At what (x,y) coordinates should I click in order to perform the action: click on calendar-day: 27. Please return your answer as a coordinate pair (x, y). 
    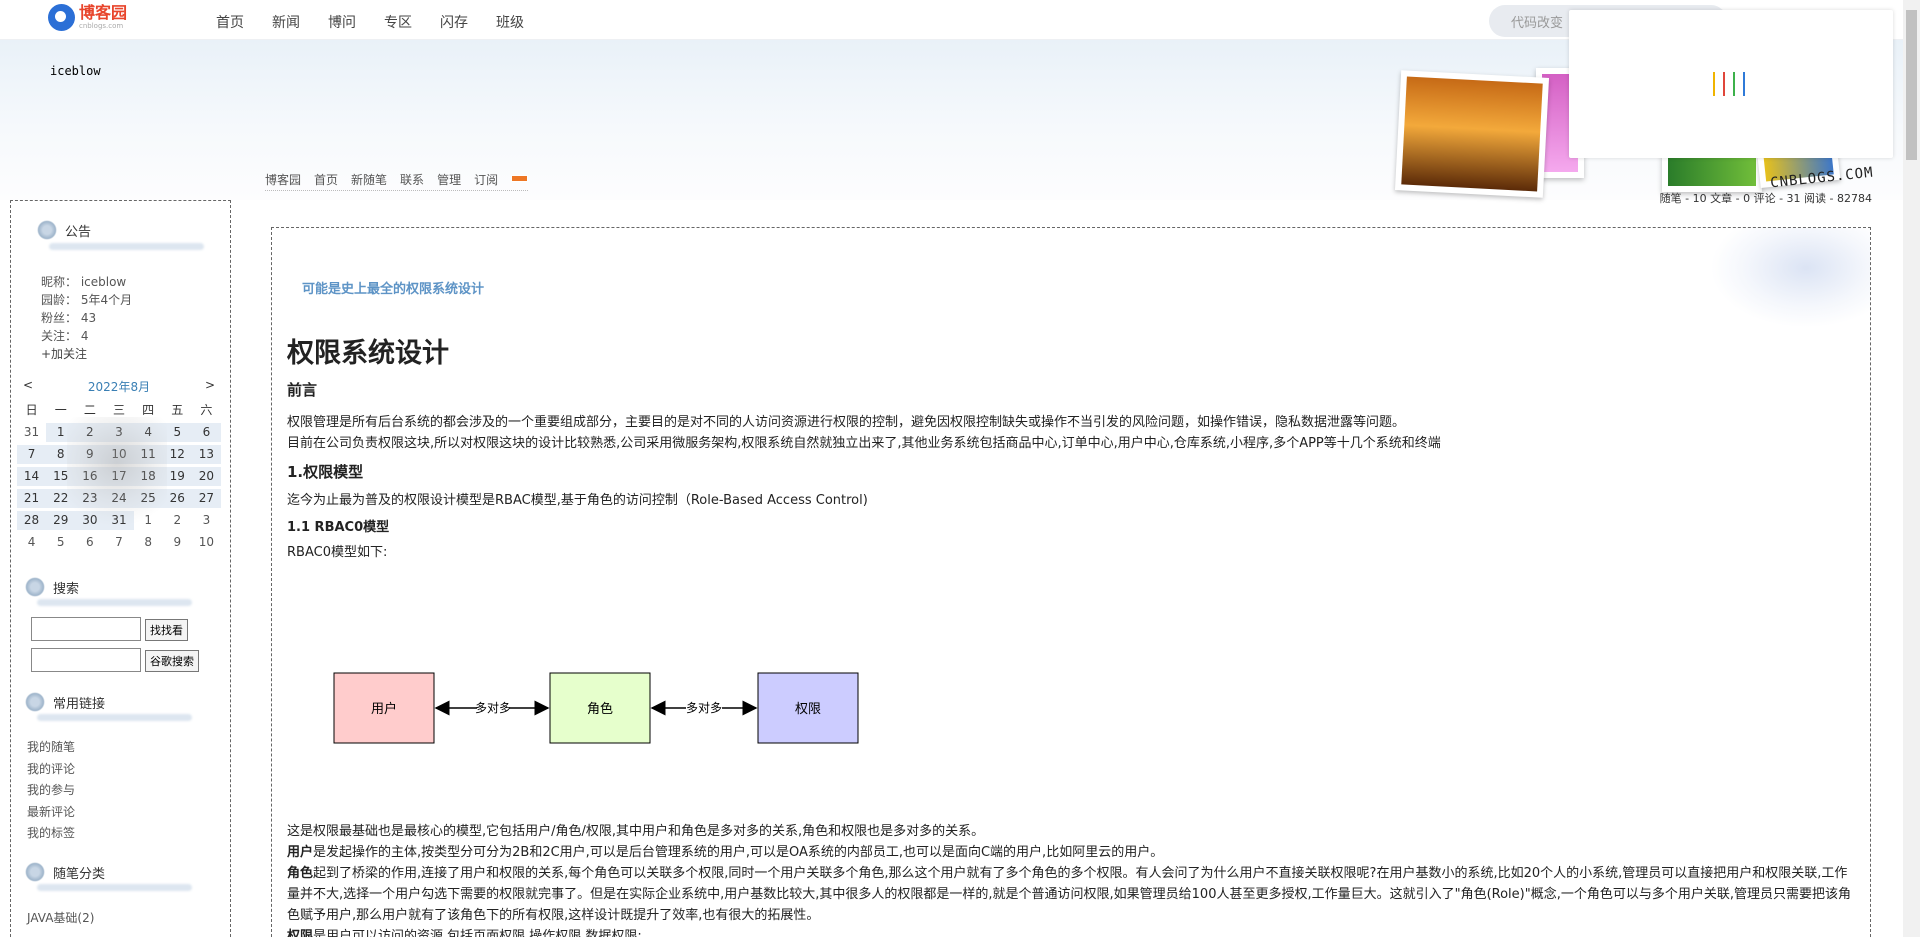
    Looking at the image, I should click on (206, 498).